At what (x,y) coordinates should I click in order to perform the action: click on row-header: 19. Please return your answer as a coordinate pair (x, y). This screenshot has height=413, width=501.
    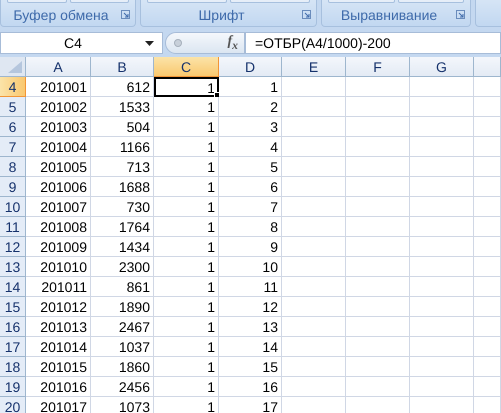
    Looking at the image, I should click on (13, 387).